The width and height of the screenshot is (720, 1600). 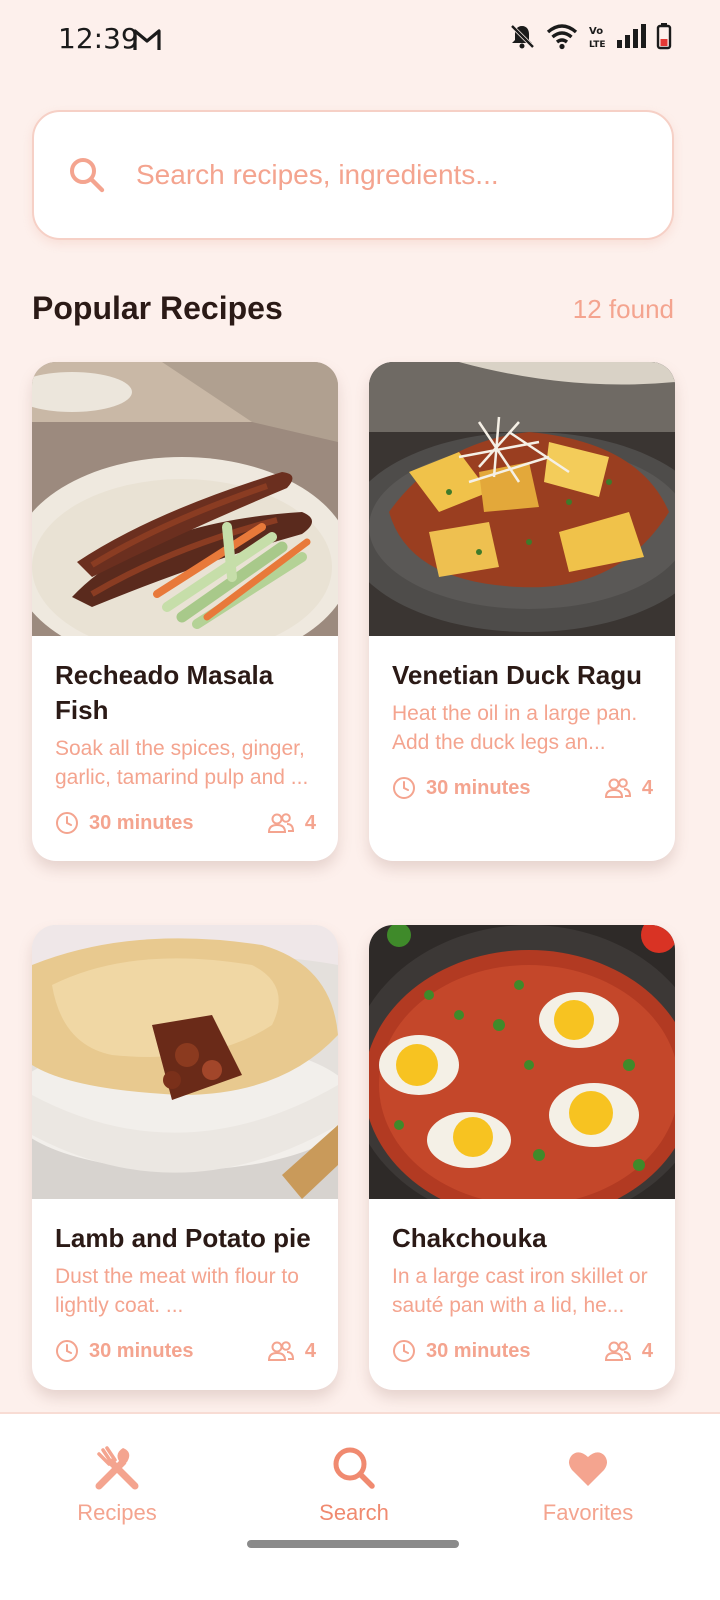 What do you see at coordinates (360, 40) in the screenshot?
I see `status-bar: 12:39 Vo LTE` at bounding box center [360, 40].